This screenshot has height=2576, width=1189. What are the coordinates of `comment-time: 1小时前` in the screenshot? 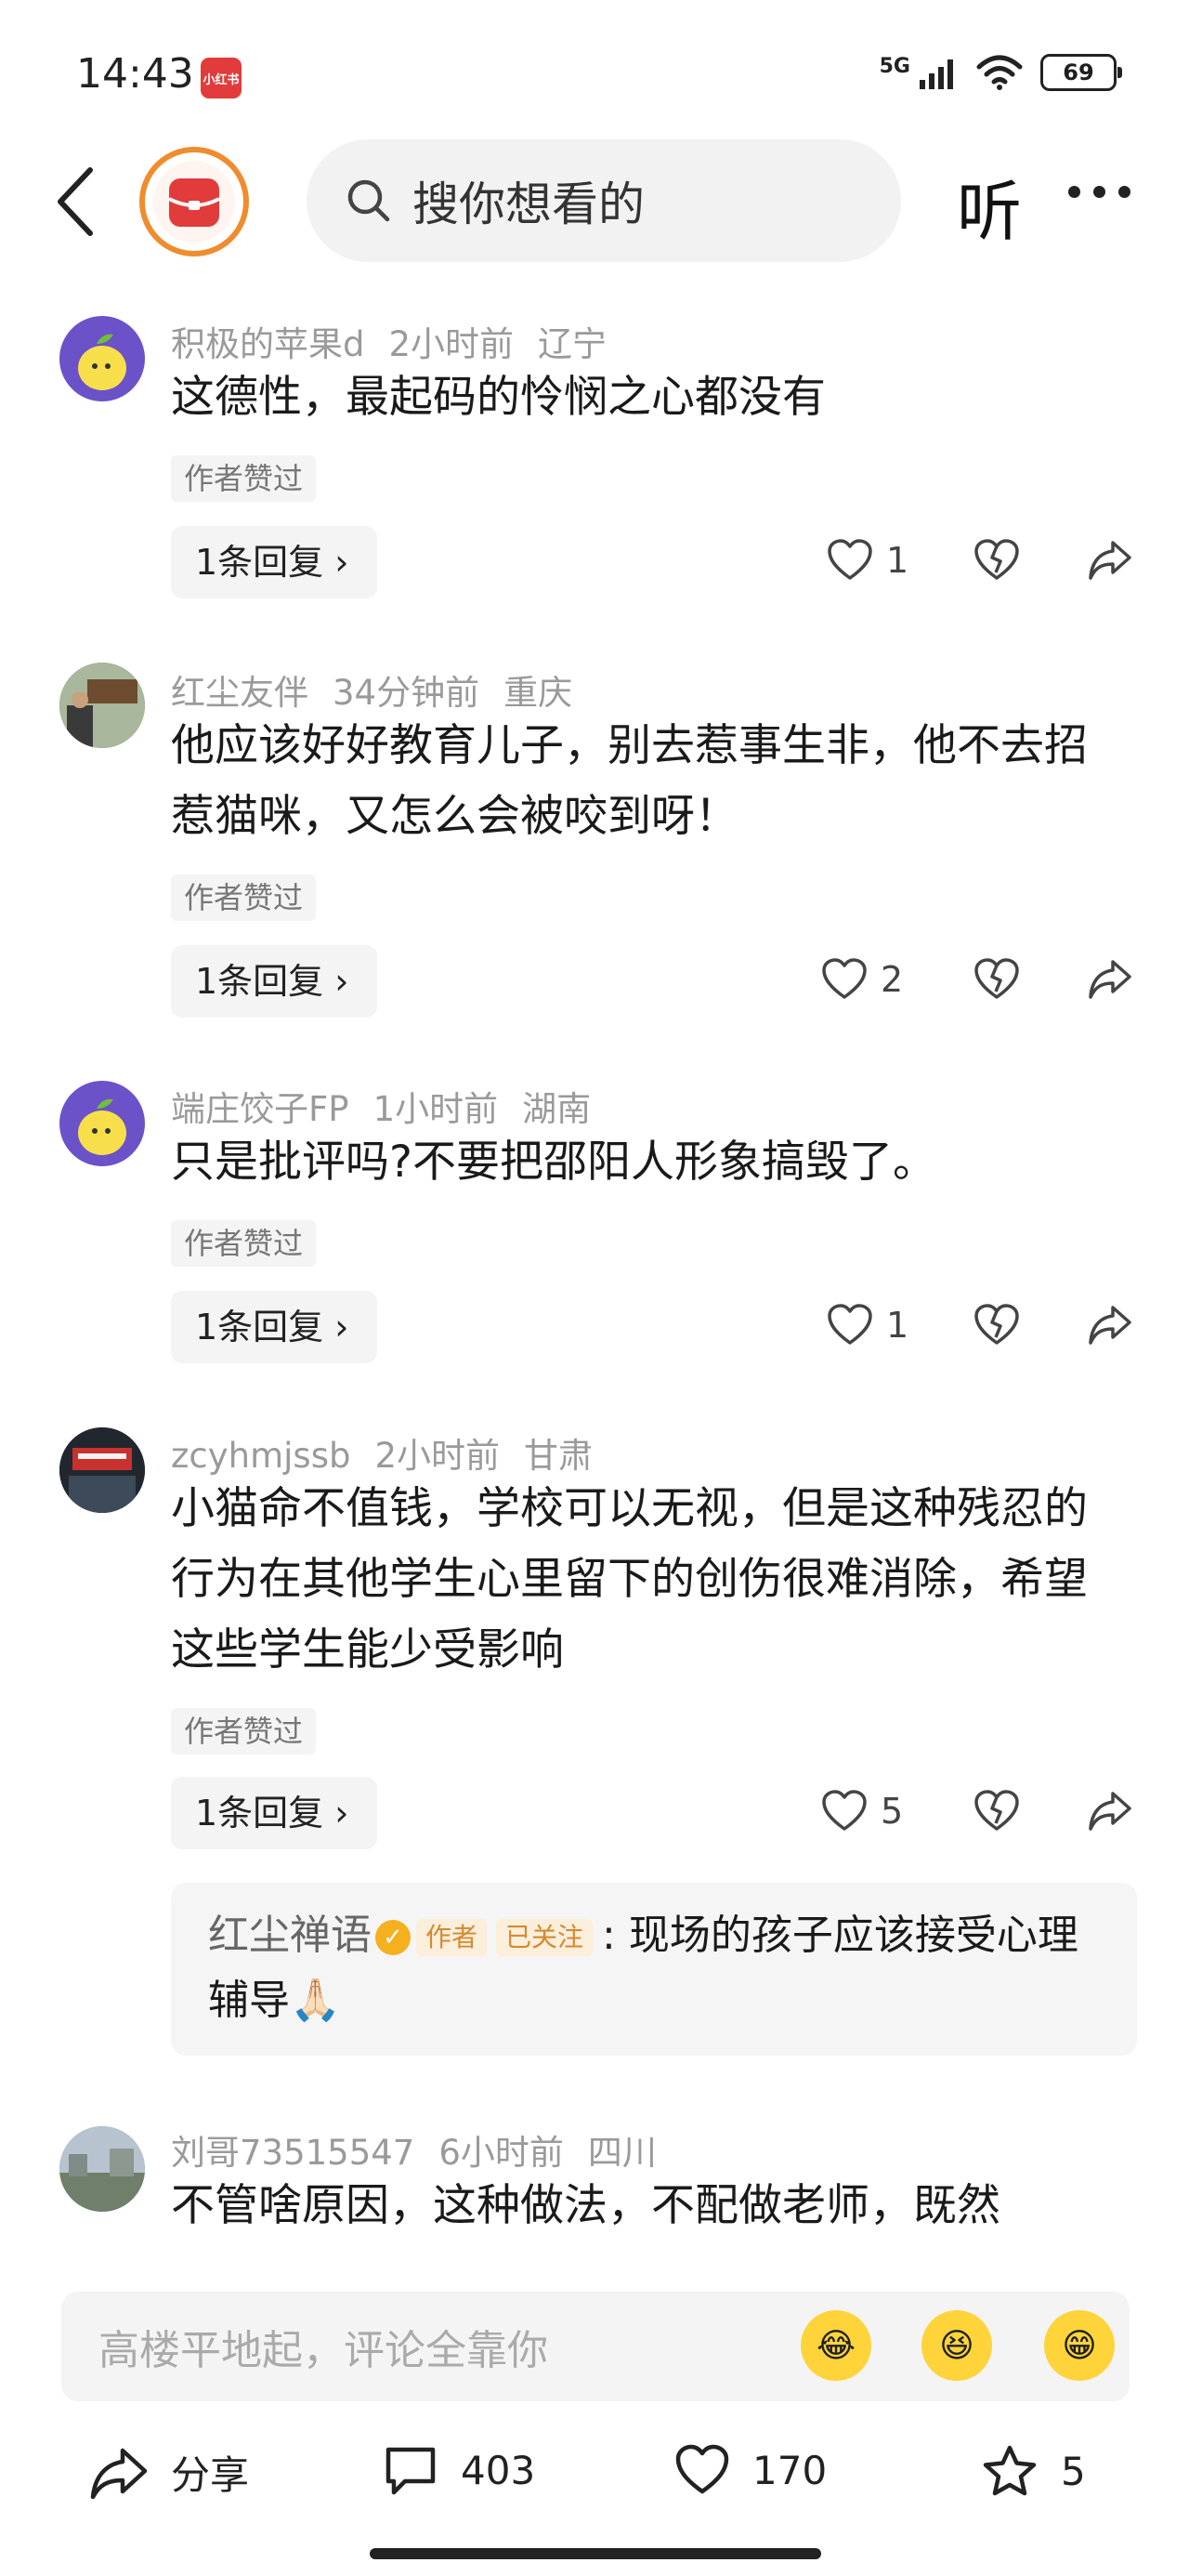 It's located at (436, 1109).